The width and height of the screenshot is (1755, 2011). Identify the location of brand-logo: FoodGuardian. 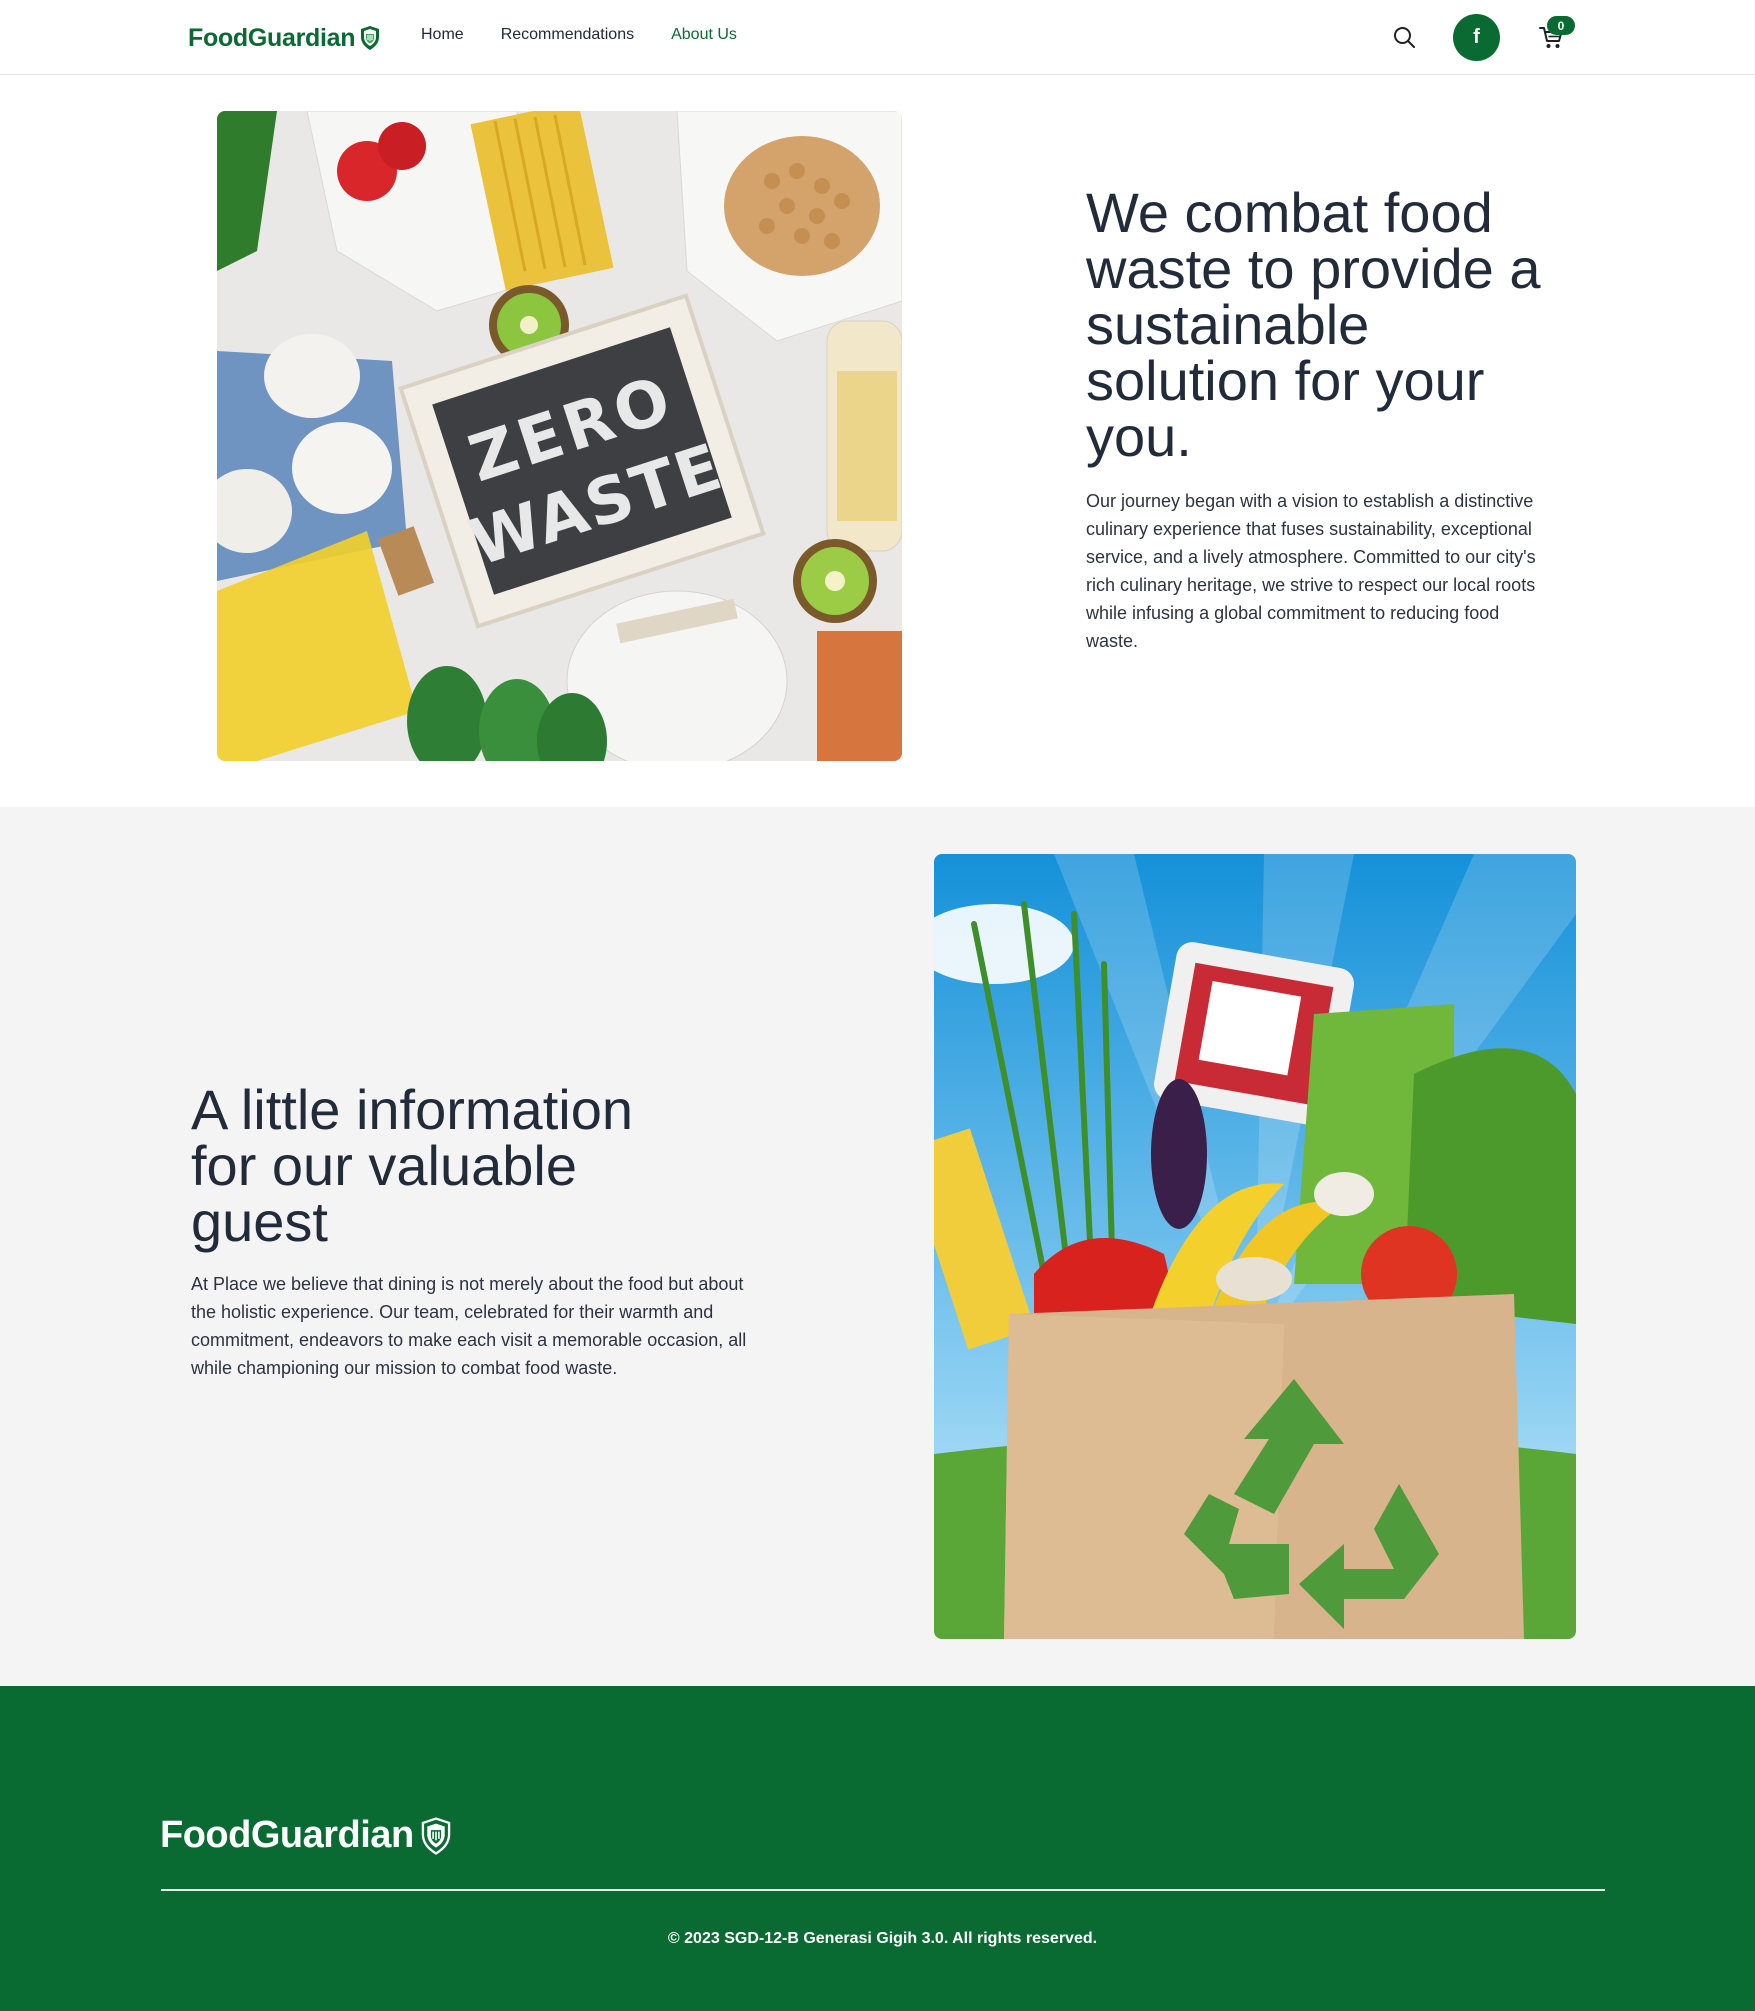
(284, 38).